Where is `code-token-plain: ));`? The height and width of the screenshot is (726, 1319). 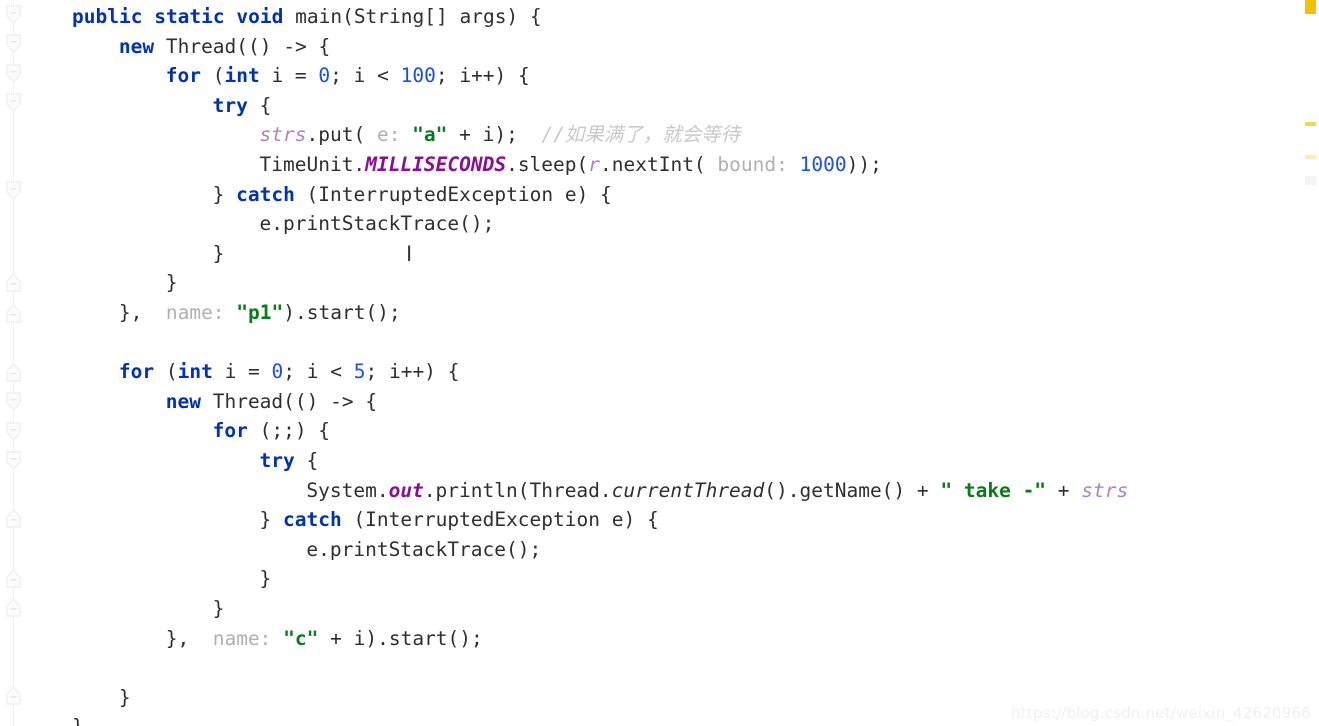 code-token-plain: )); is located at coordinates (864, 164).